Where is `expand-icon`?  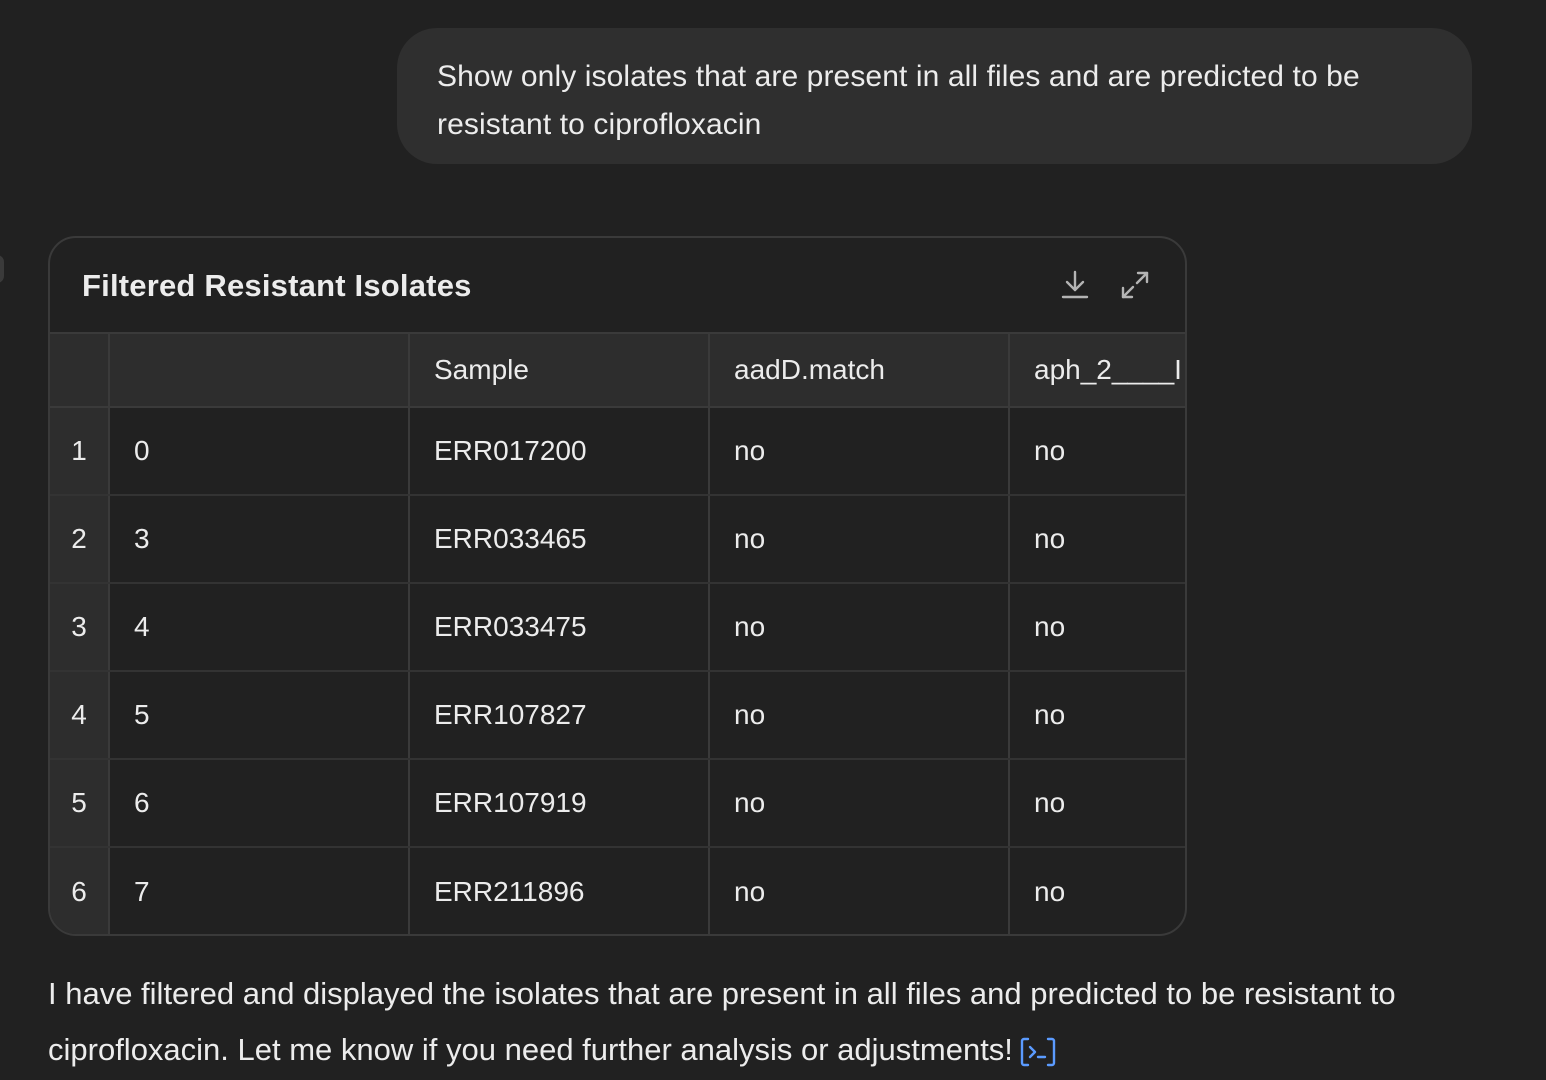
expand-icon is located at coordinates (1135, 285).